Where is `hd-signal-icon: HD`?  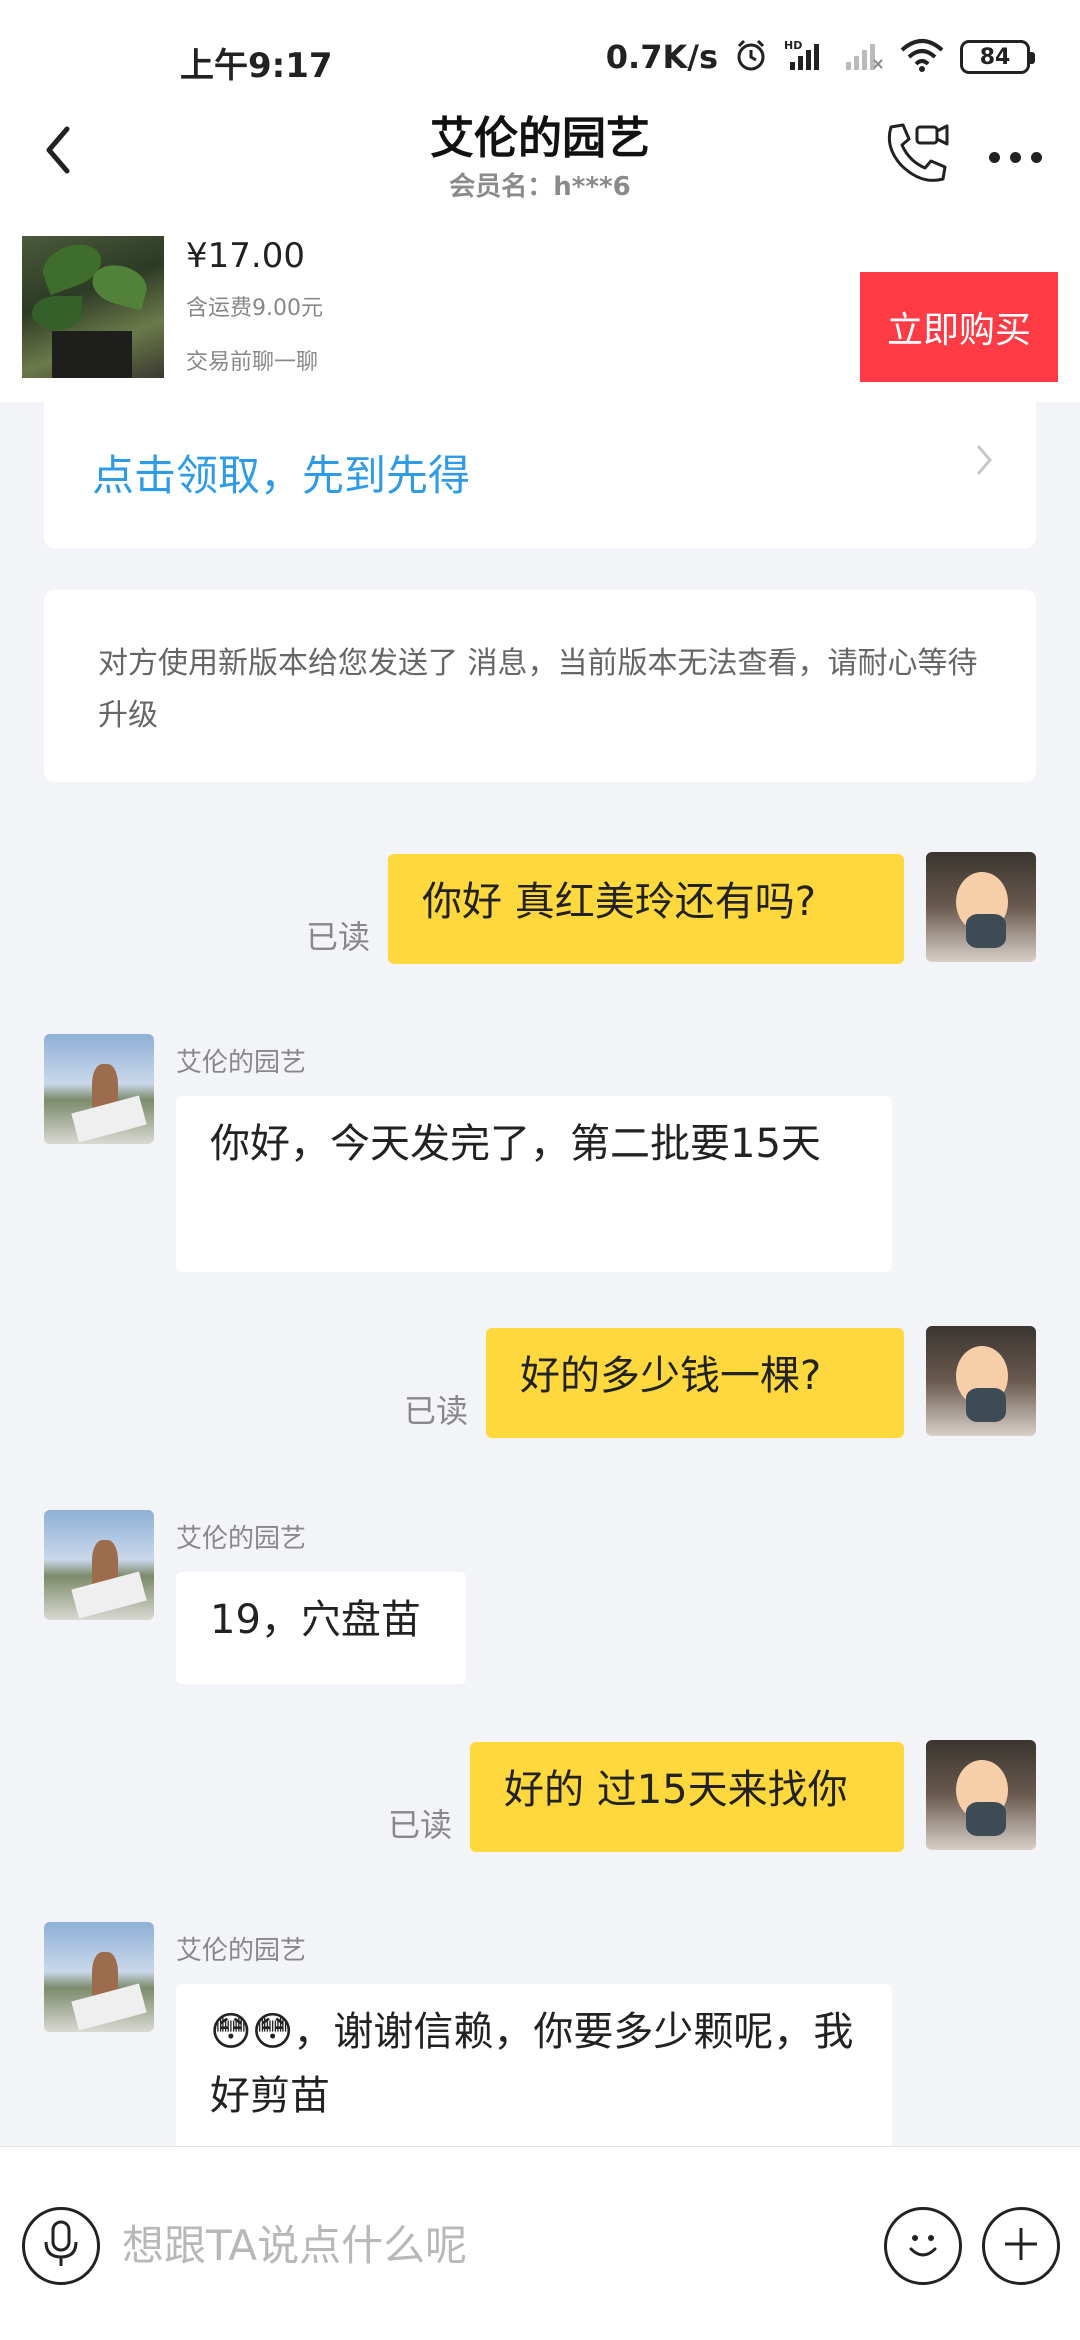
hd-signal-icon: HD is located at coordinates (806, 57).